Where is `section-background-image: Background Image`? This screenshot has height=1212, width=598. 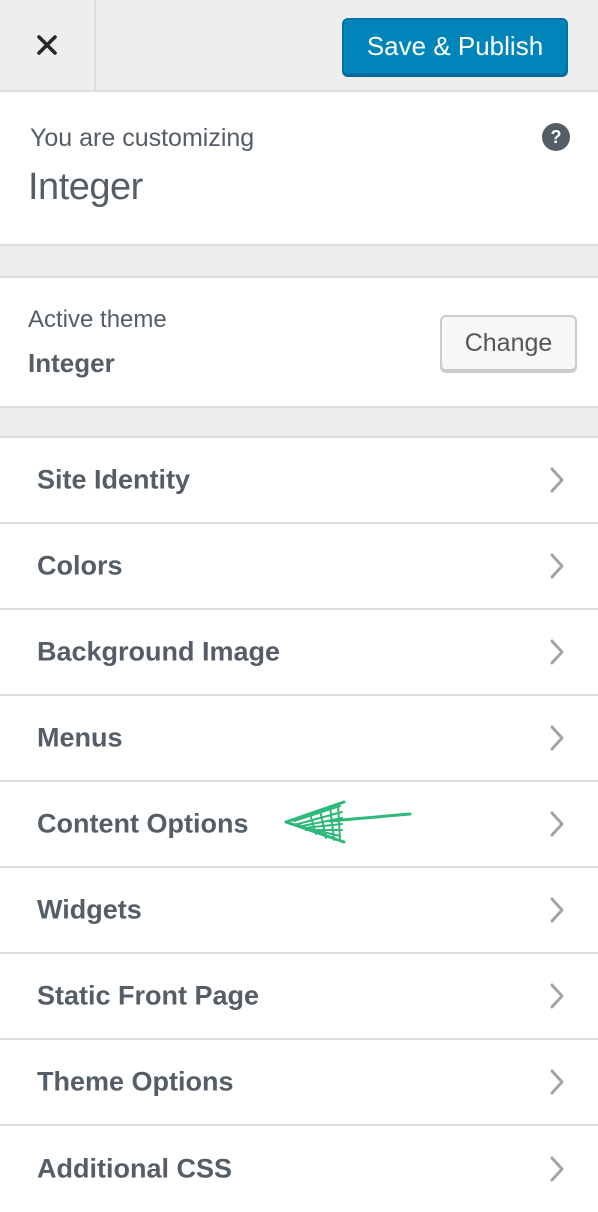
section-background-image: Background Image is located at coordinates (299, 653).